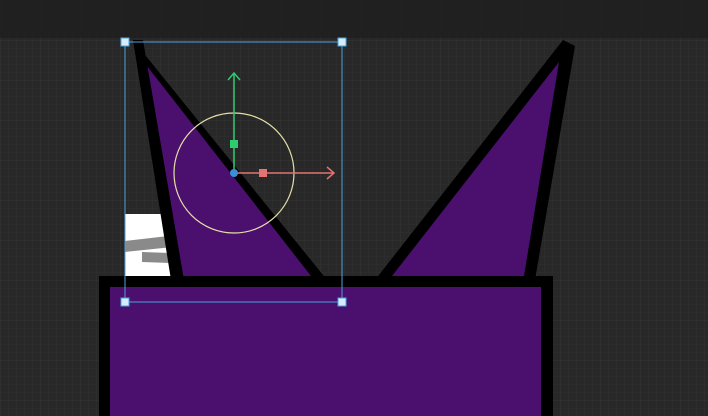  I want to click on handle-top-right, so click(342, 42).